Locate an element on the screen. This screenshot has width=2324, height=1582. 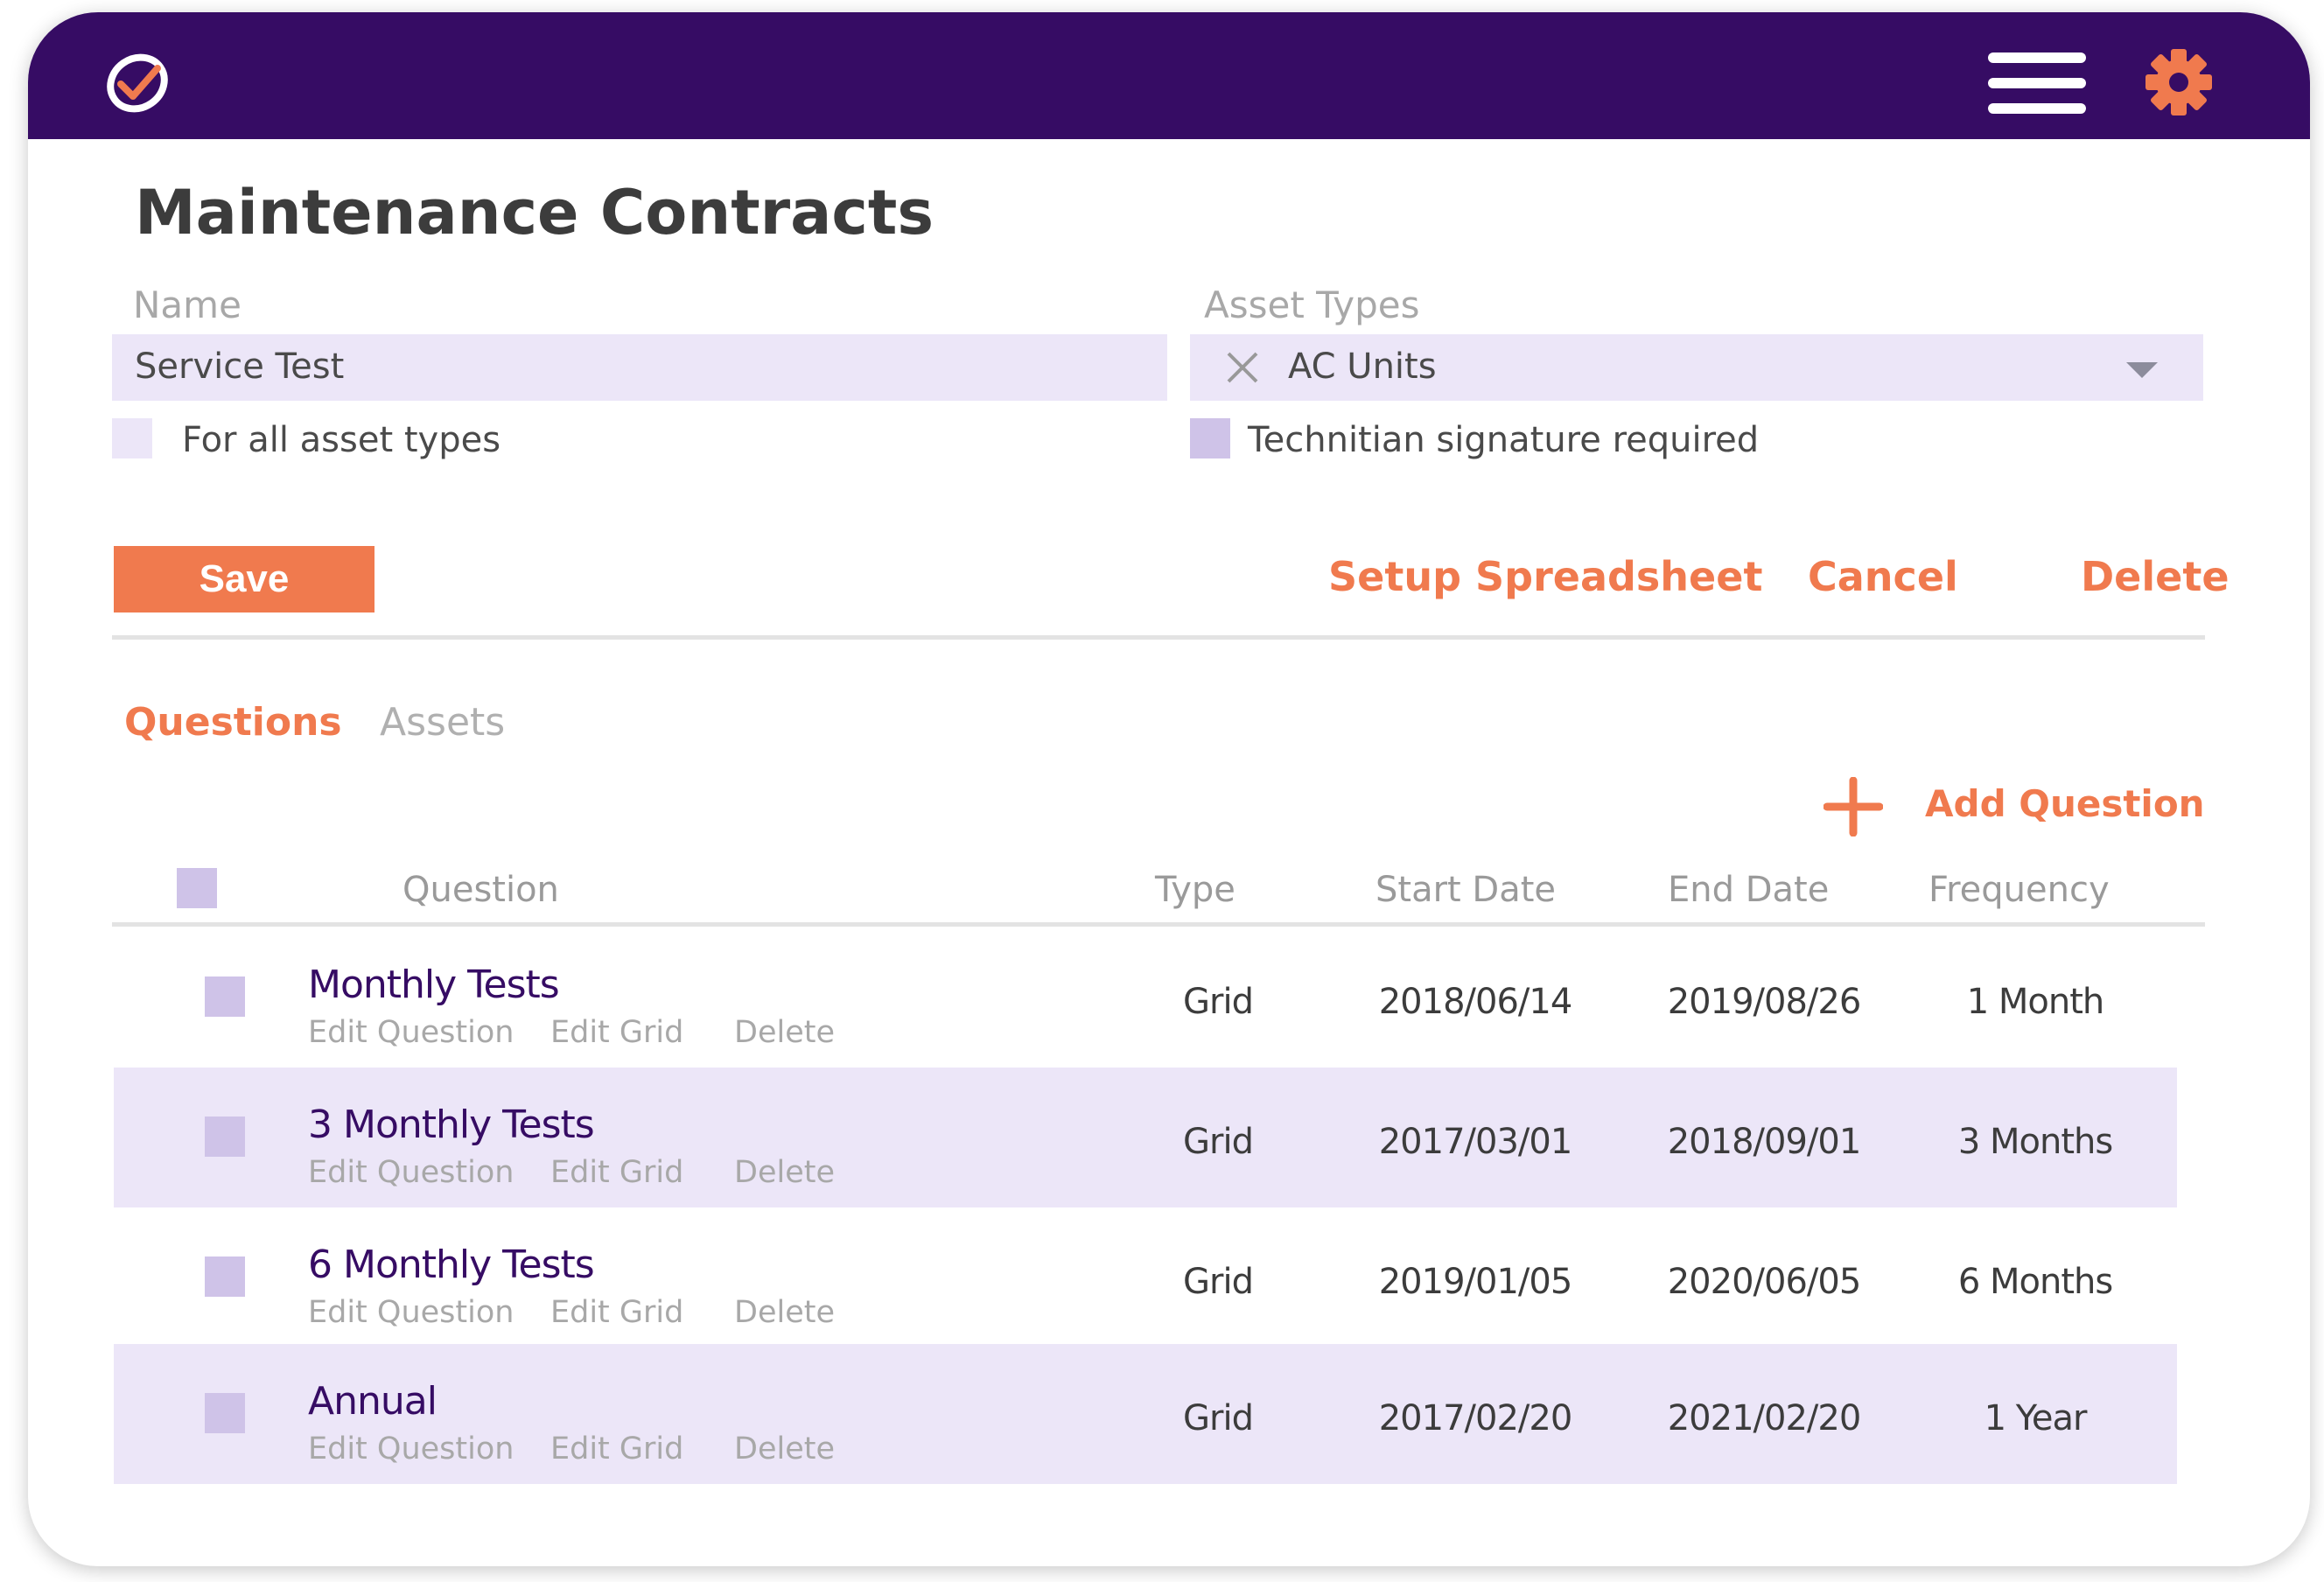
start-date-cell: 2019/01/05 is located at coordinates (1475, 1282).